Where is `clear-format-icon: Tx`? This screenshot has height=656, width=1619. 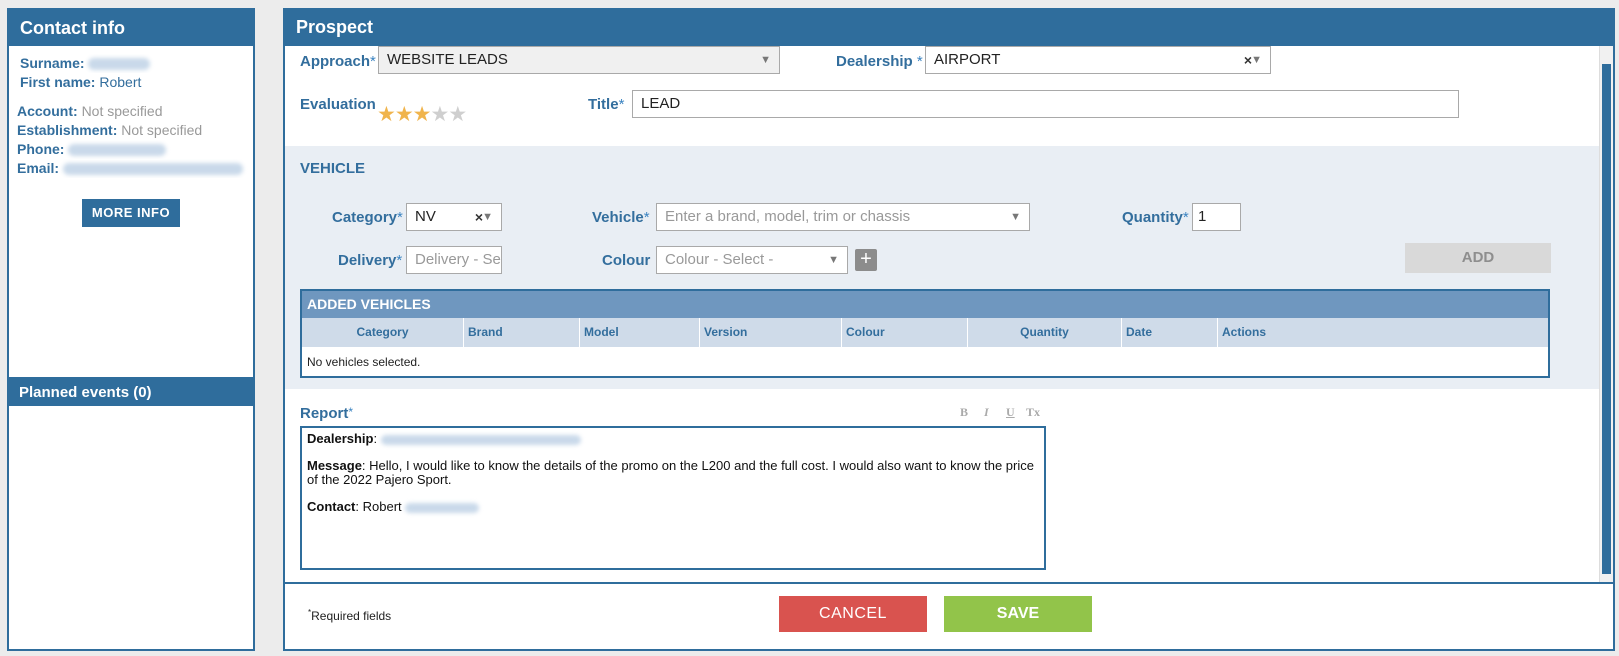
clear-format-icon: Tx is located at coordinates (1033, 412).